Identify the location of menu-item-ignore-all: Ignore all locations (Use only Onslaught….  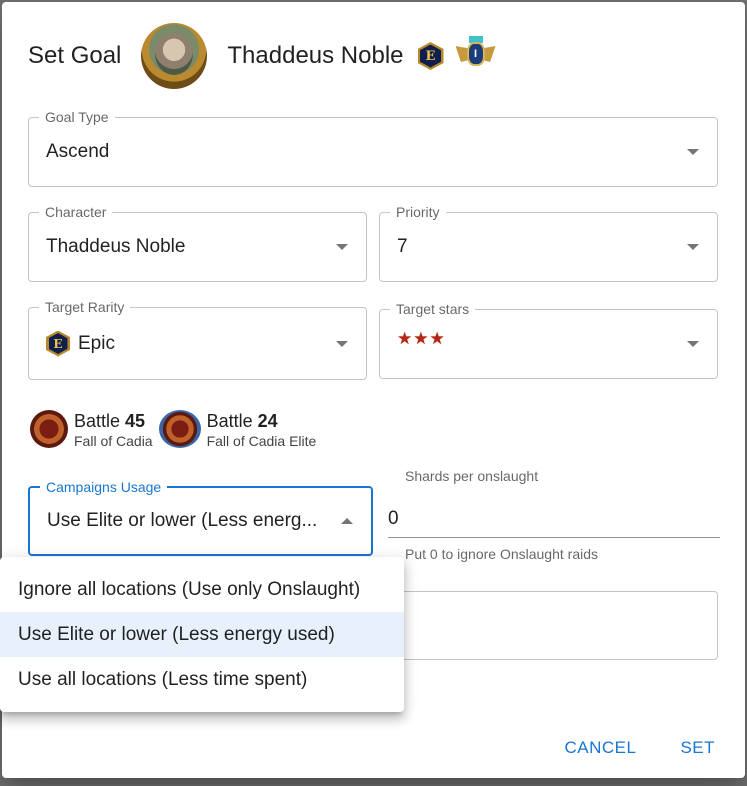
(202, 589).